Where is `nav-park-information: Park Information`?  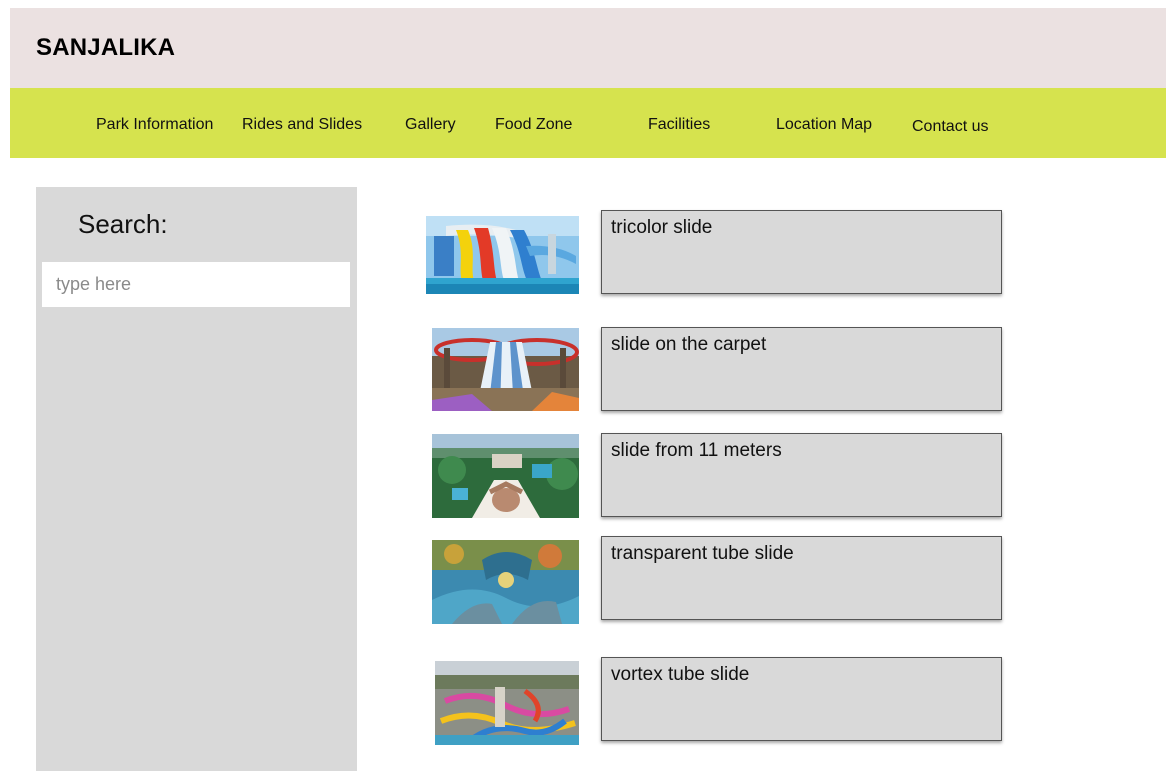
nav-park-information: Park Information is located at coordinates (154, 125).